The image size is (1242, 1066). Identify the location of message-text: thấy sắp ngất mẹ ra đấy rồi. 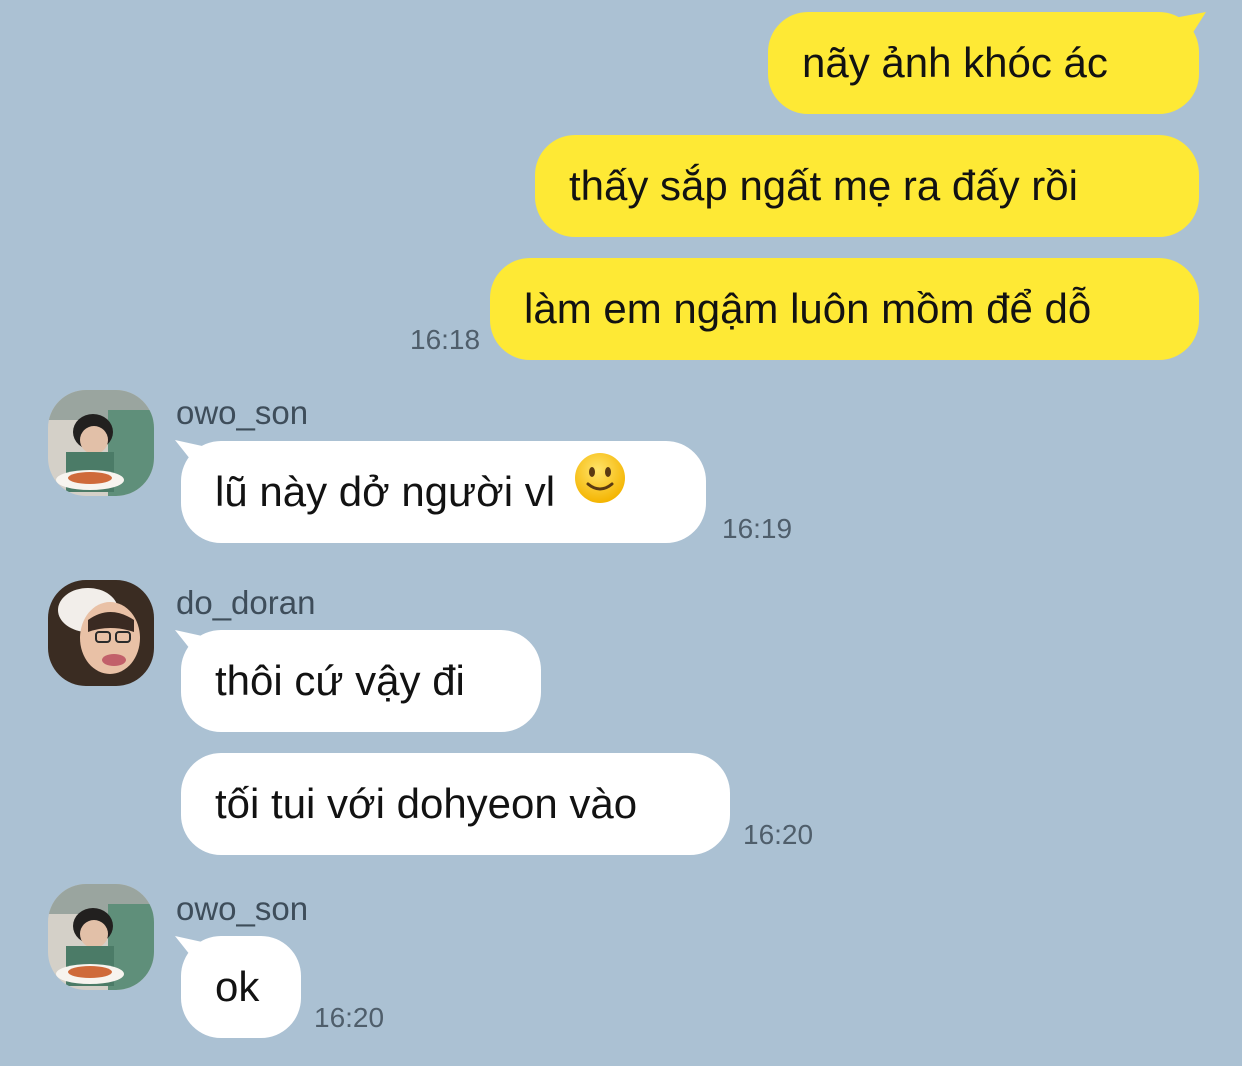
(823, 185).